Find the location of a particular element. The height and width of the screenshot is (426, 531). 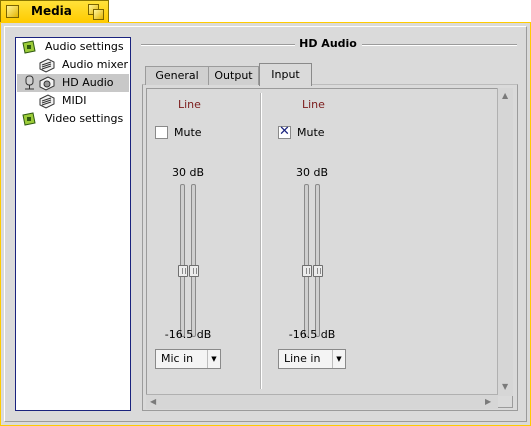

scroll-right-icon: ▶ is located at coordinates (488, 402).